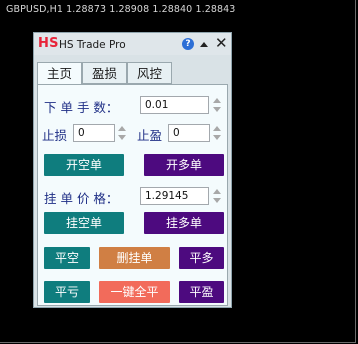  What do you see at coordinates (217, 105) in the screenshot?
I see `lot-size-stepper` at bounding box center [217, 105].